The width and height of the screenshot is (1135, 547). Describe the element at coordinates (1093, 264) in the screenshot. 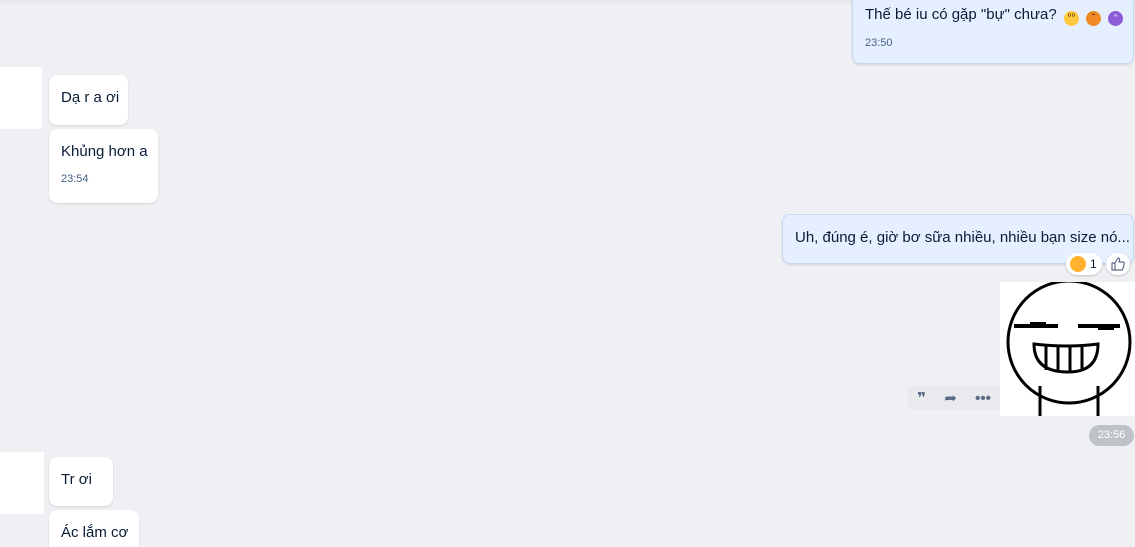

I see `reaction-count: 1` at that location.